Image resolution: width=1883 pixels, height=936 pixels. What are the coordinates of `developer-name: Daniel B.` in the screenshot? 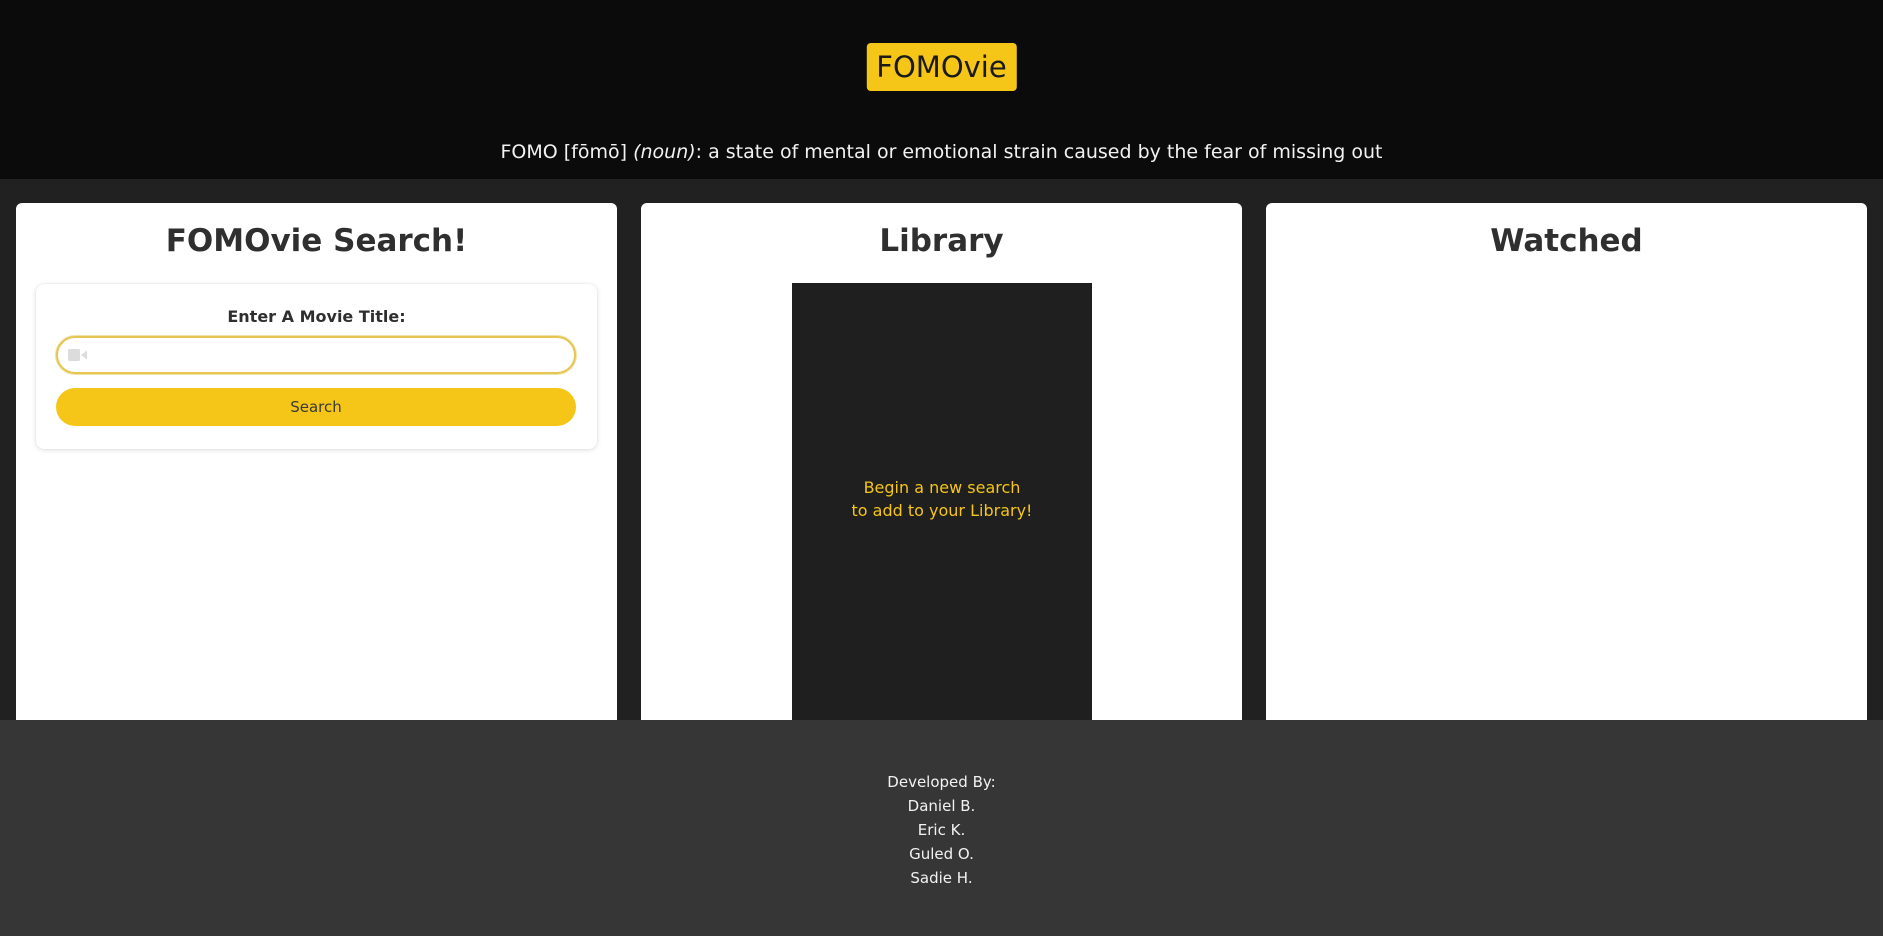 It's located at (941, 806).